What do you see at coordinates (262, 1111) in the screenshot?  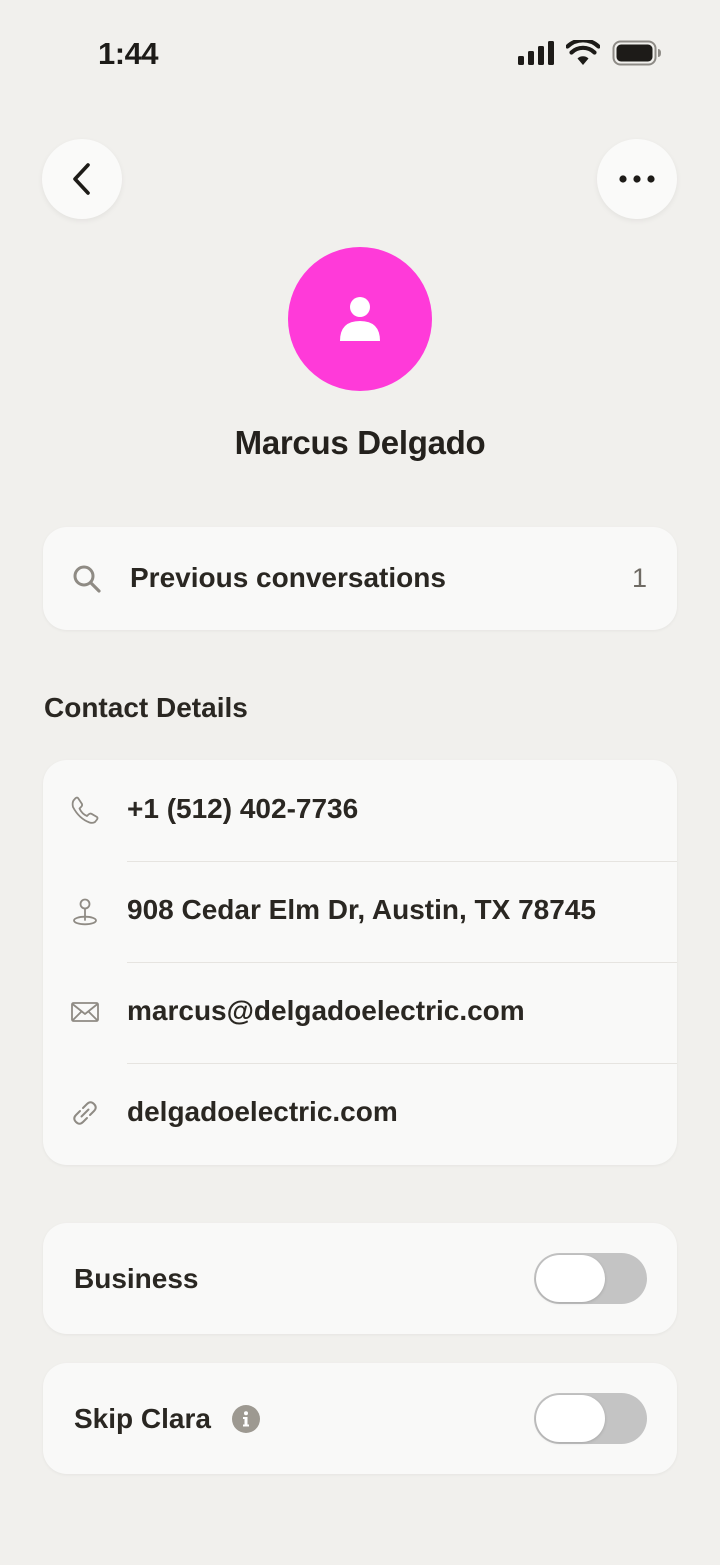 I see `website-value: delgadoelectric.com` at bounding box center [262, 1111].